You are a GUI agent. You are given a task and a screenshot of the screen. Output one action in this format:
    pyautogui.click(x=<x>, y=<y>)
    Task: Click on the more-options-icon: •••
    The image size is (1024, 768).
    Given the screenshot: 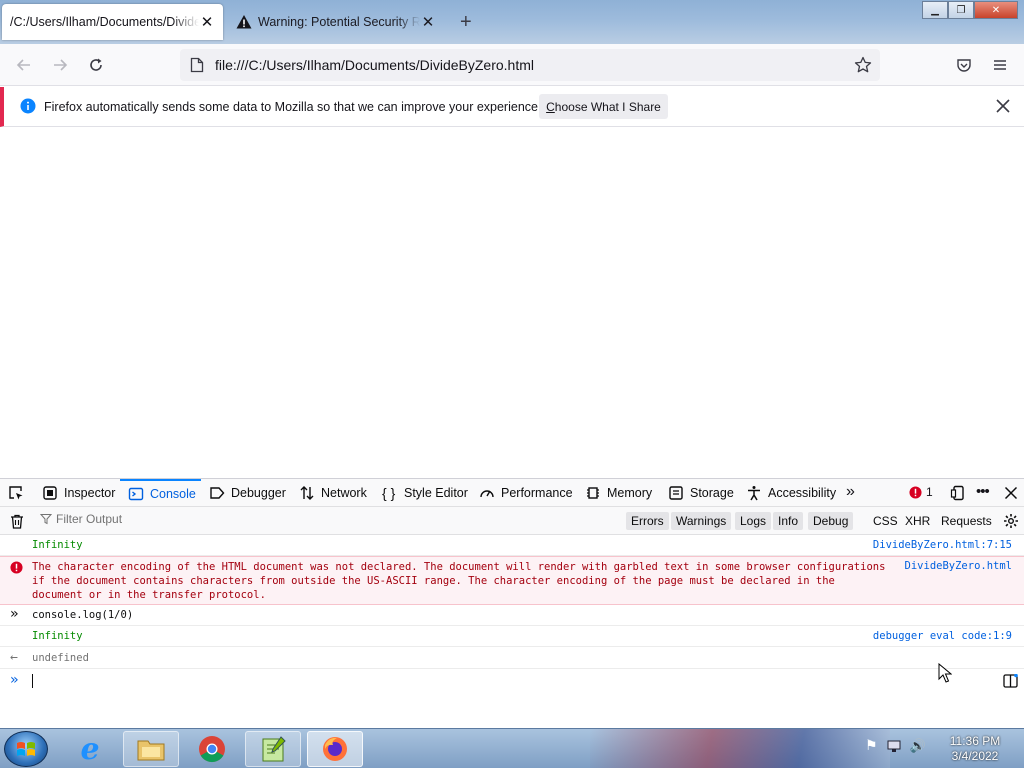 What is the action you would take?
    pyautogui.click(x=983, y=491)
    